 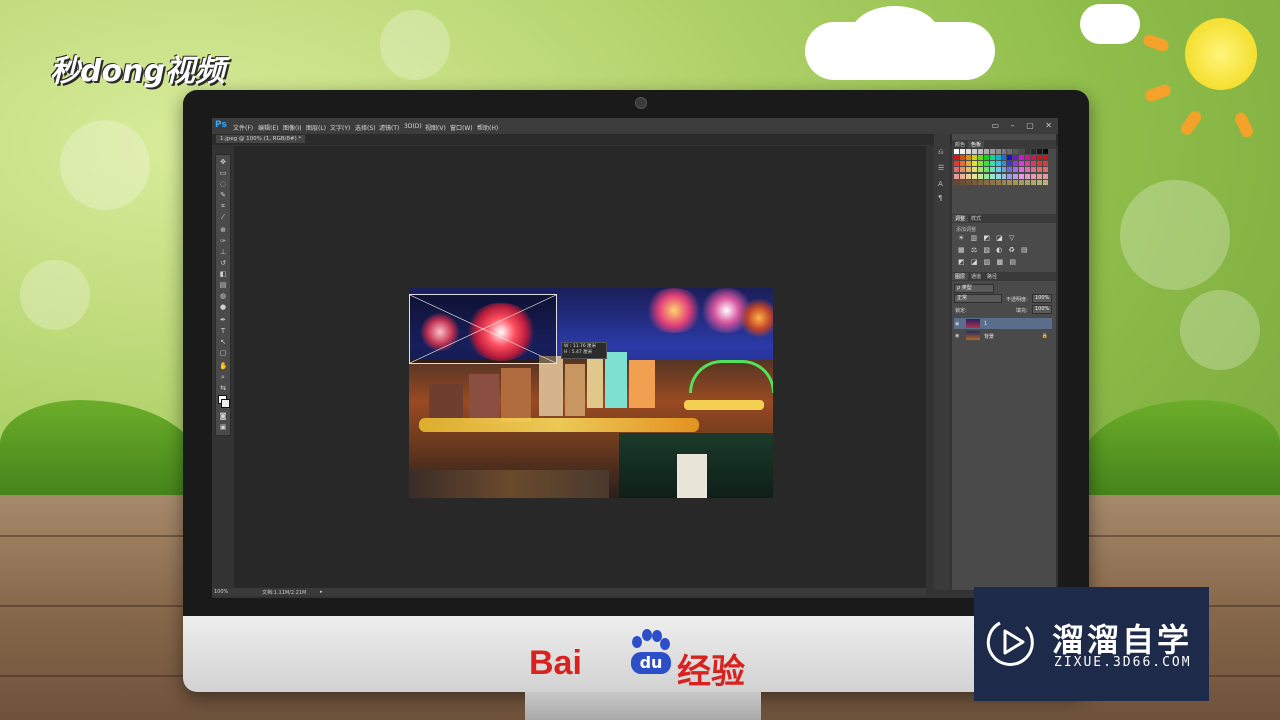 What do you see at coordinates (223, 296) in the screenshot?
I see `blur-tool-icon: ◍` at bounding box center [223, 296].